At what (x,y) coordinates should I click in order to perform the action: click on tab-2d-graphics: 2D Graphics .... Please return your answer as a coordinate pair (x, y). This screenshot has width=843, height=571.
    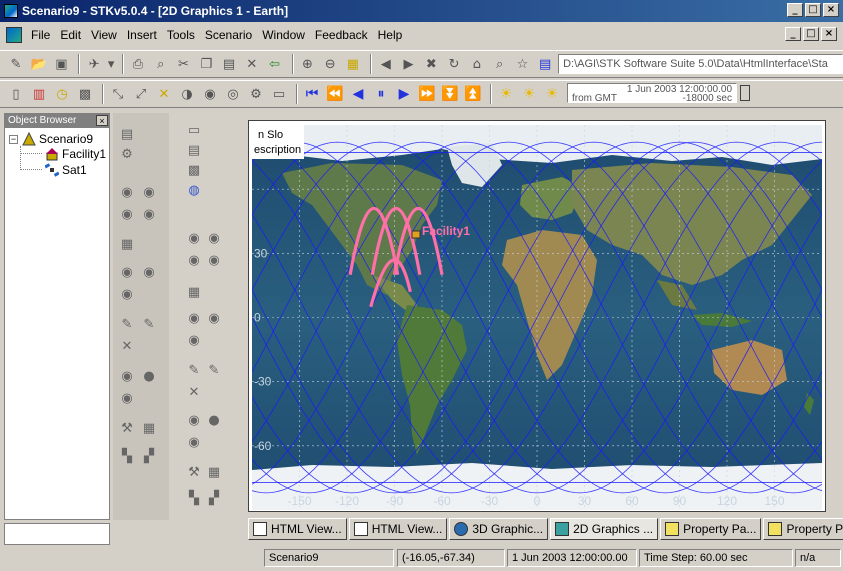
    Looking at the image, I should click on (604, 529).